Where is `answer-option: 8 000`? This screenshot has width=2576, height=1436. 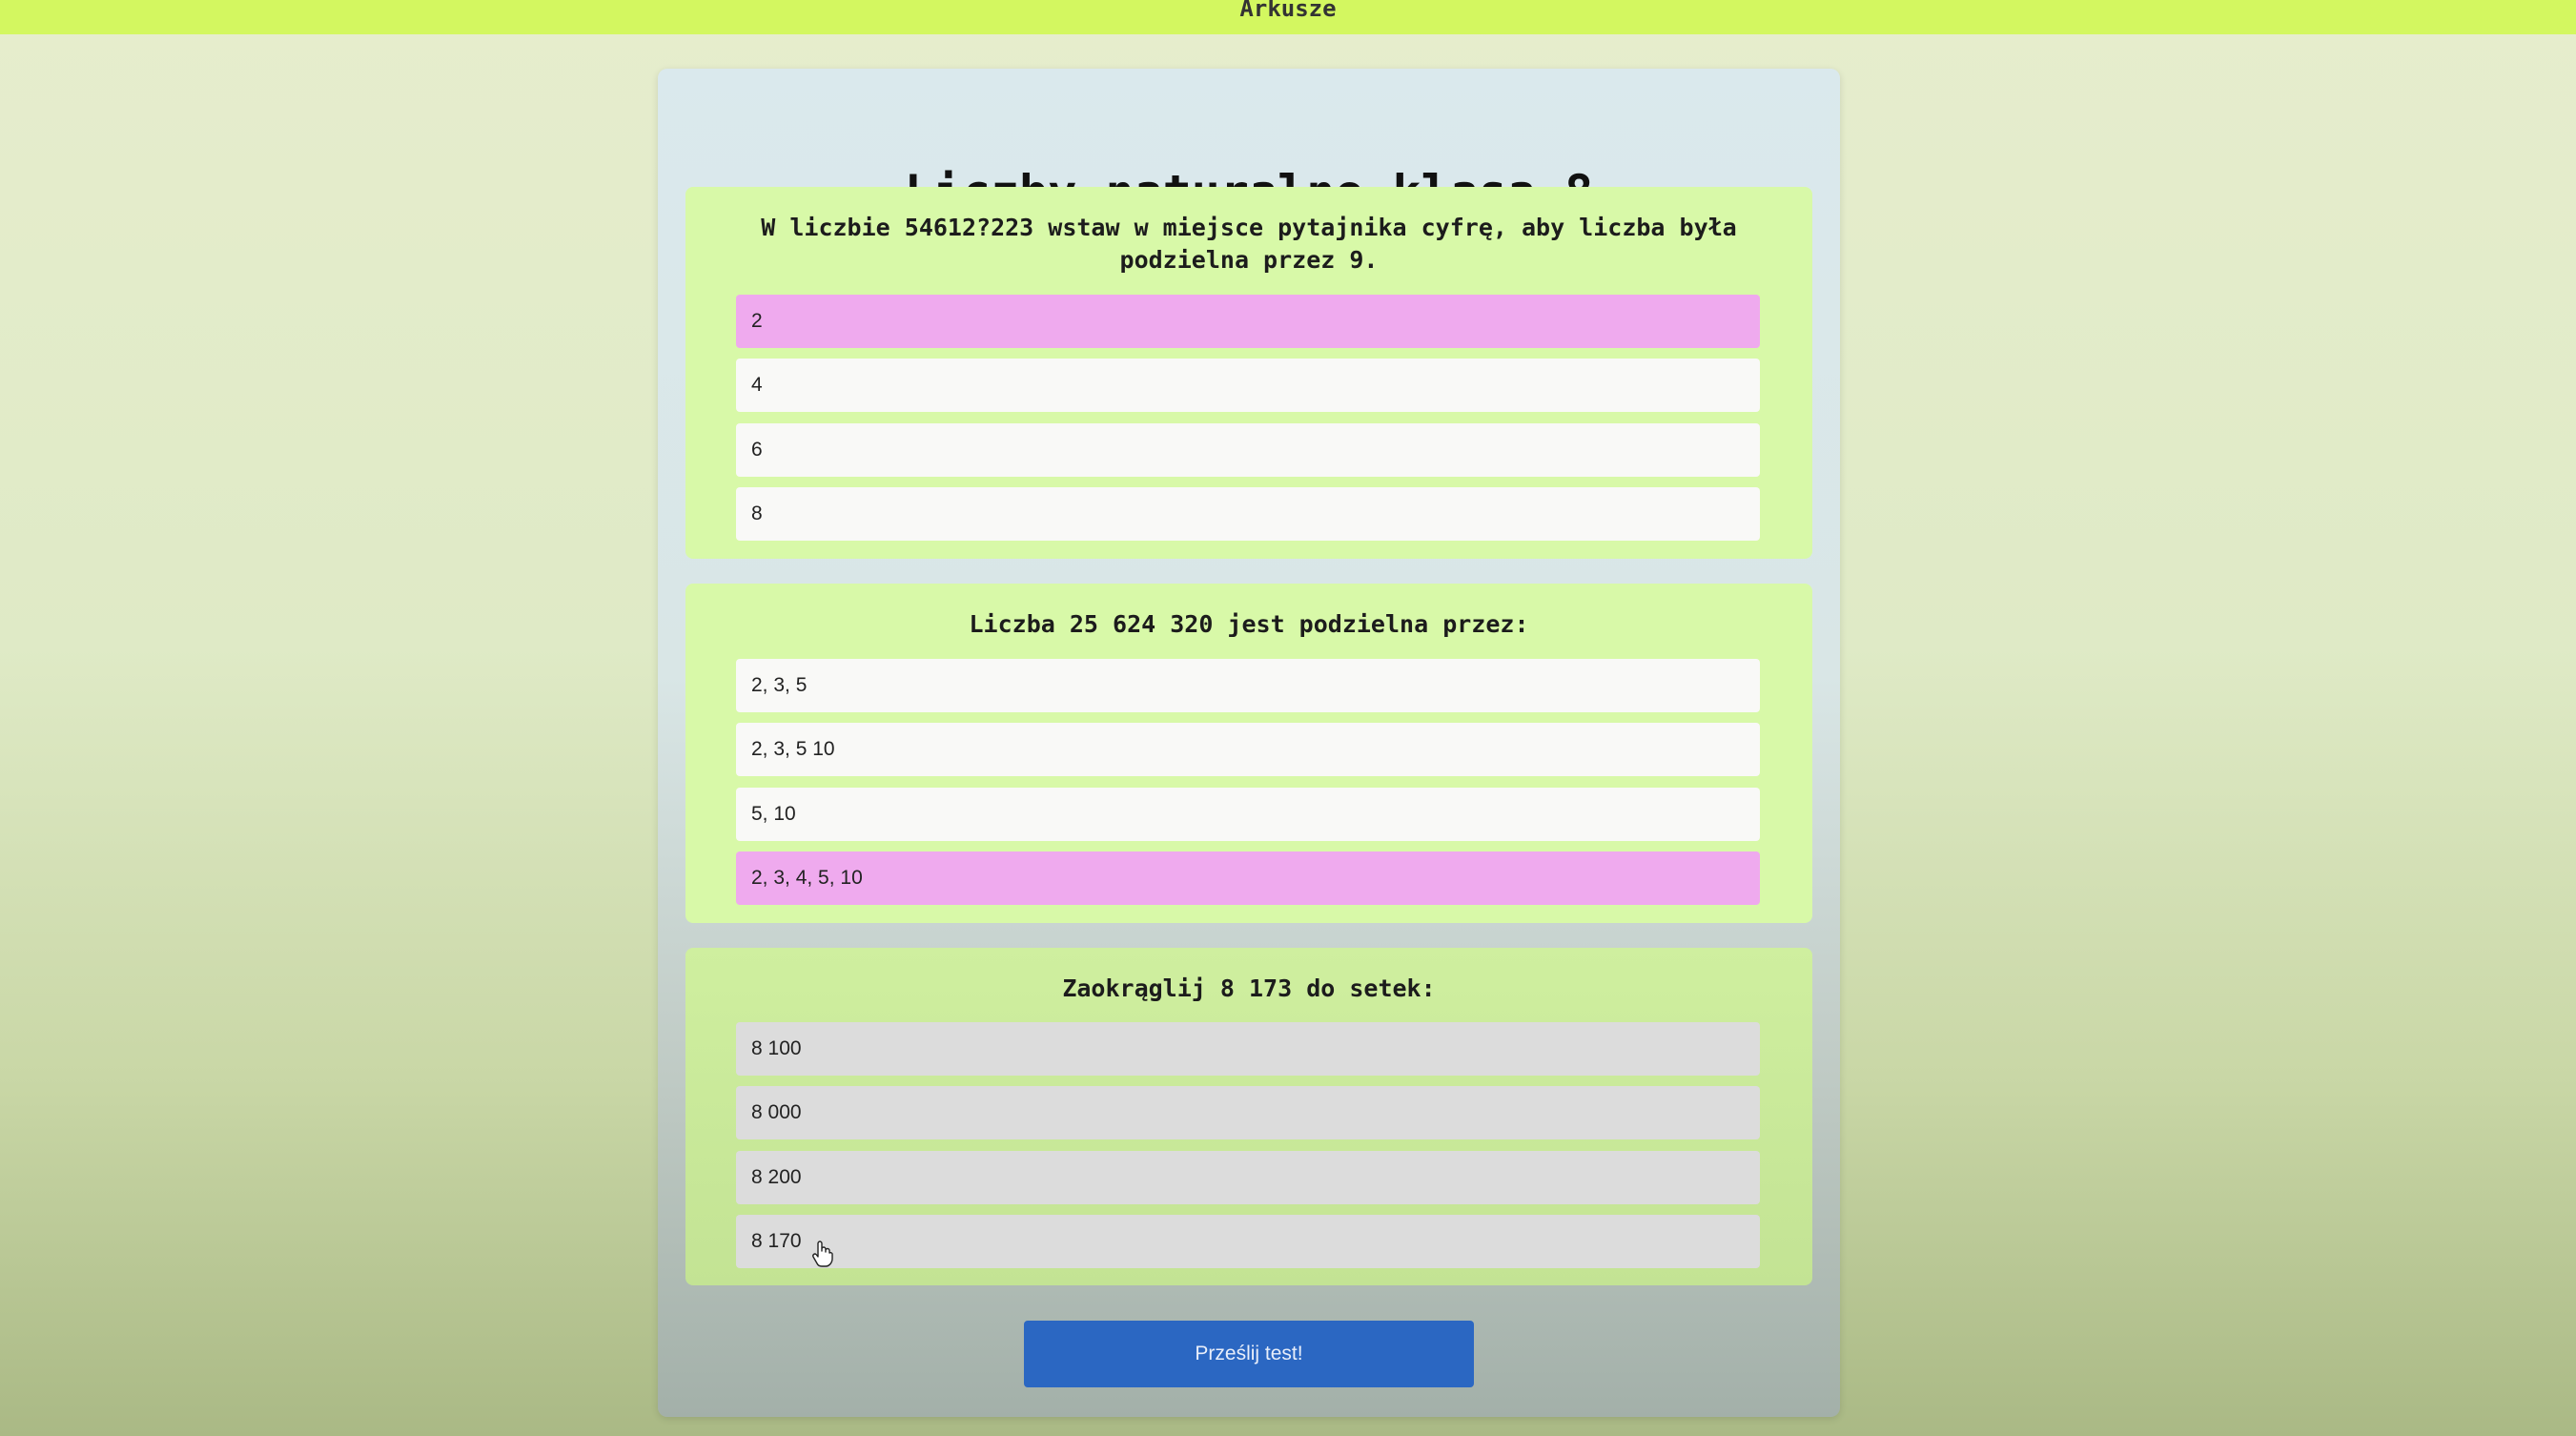 answer-option: 8 000 is located at coordinates (1248, 1112).